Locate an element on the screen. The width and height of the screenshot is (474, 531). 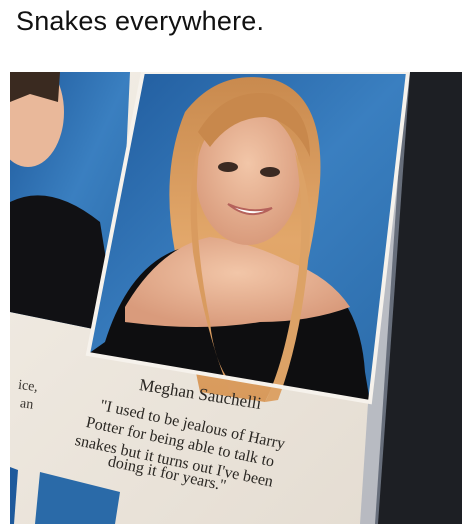
neighbor-quote-fragment: ice, is located at coordinates (28, 386).